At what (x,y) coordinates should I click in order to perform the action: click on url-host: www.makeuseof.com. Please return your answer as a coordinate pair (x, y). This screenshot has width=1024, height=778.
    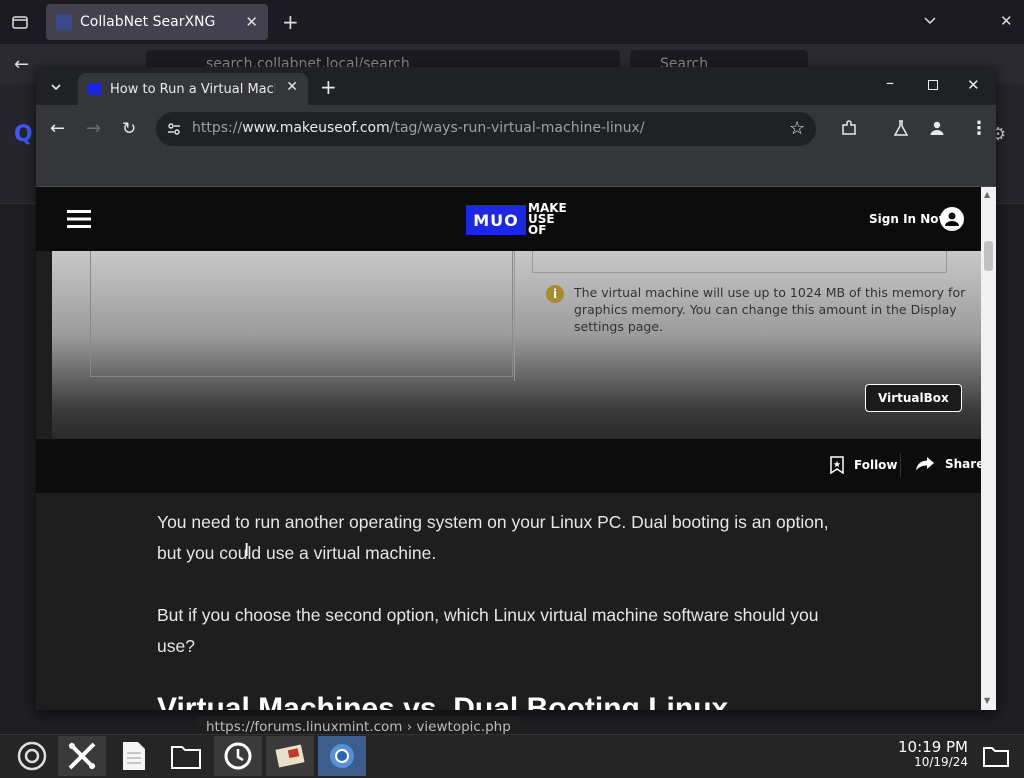
    Looking at the image, I should click on (316, 128).